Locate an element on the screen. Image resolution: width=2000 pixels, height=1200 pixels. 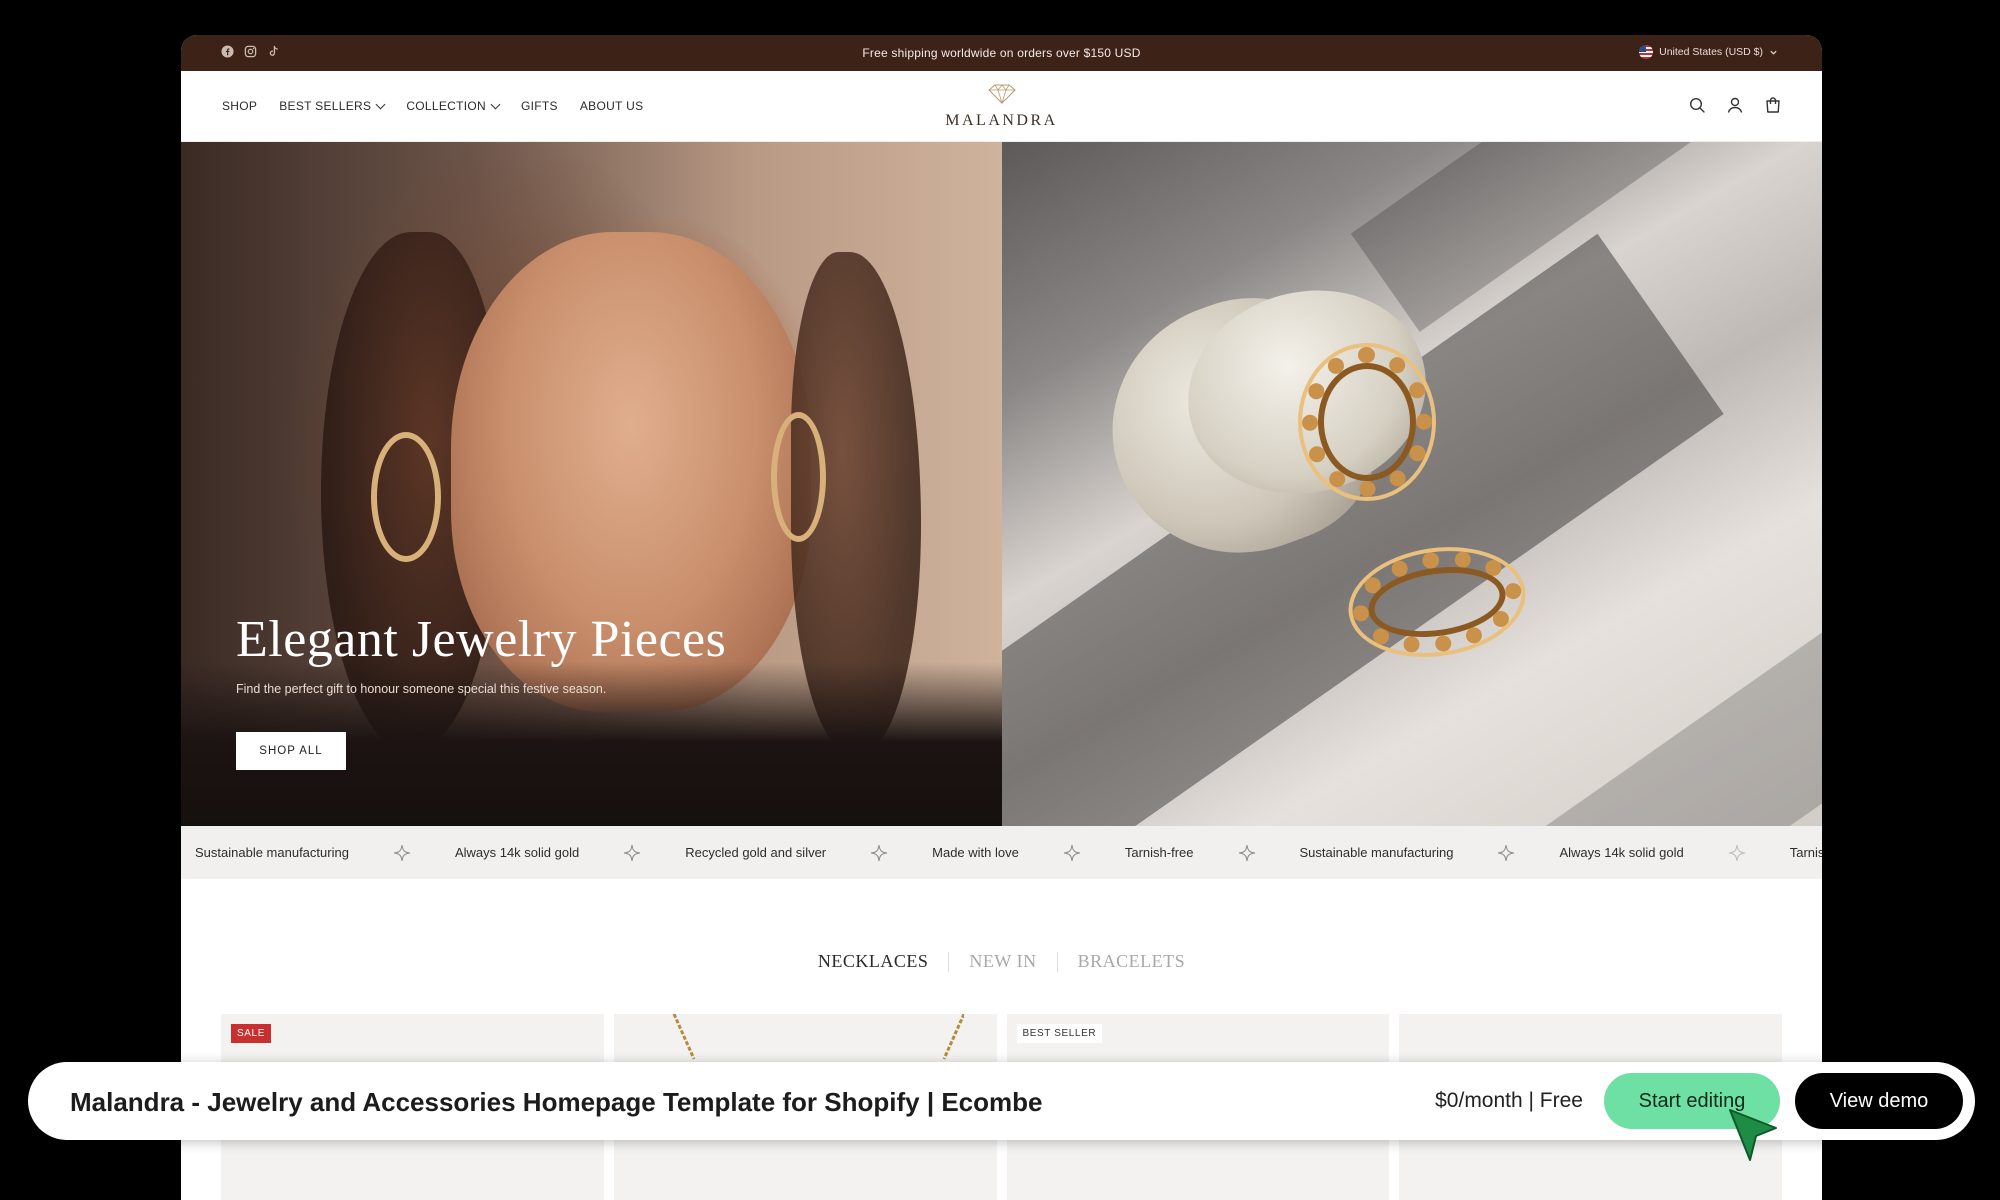
header-actions is located at coordinates (1735, 105).